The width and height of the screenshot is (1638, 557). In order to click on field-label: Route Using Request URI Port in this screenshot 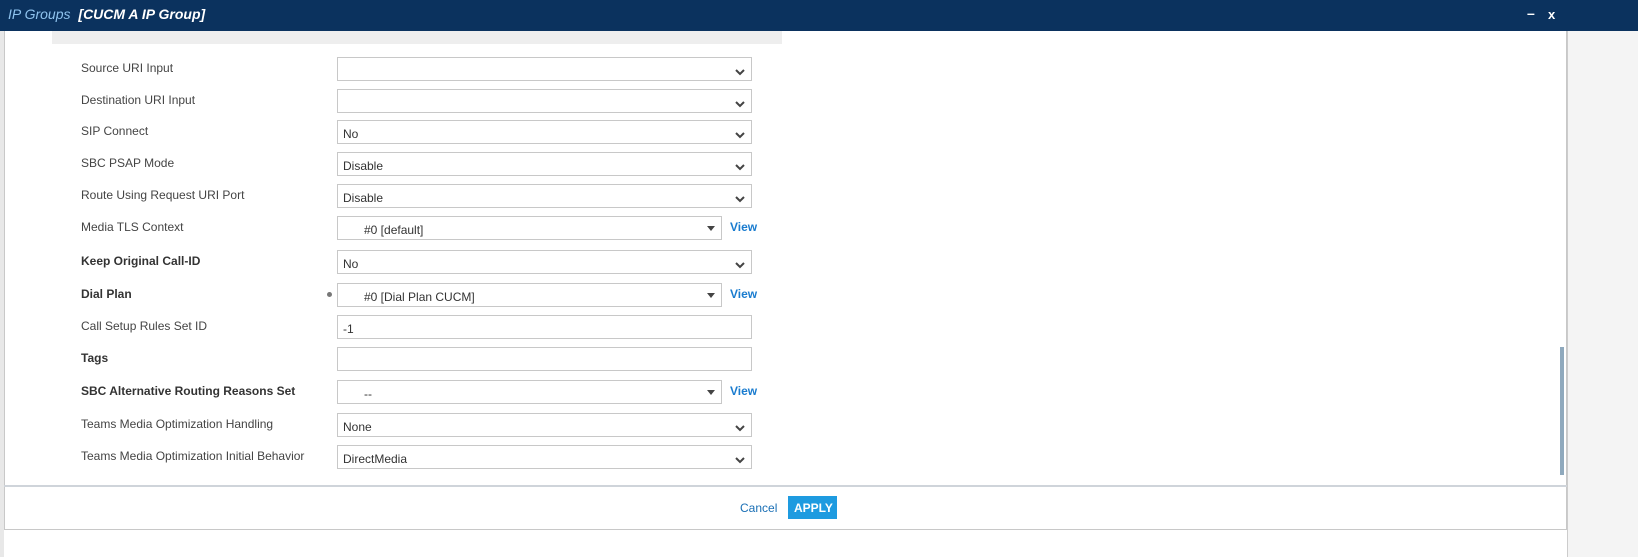, I will do `click(163, 195)`.